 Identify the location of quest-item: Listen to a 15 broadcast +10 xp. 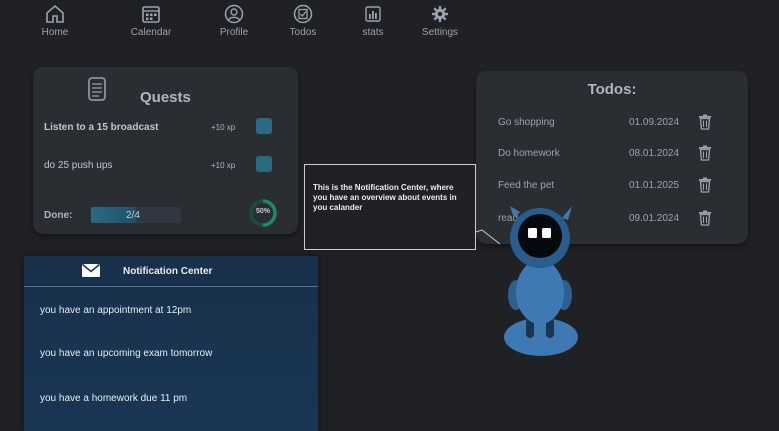
(164, 128).